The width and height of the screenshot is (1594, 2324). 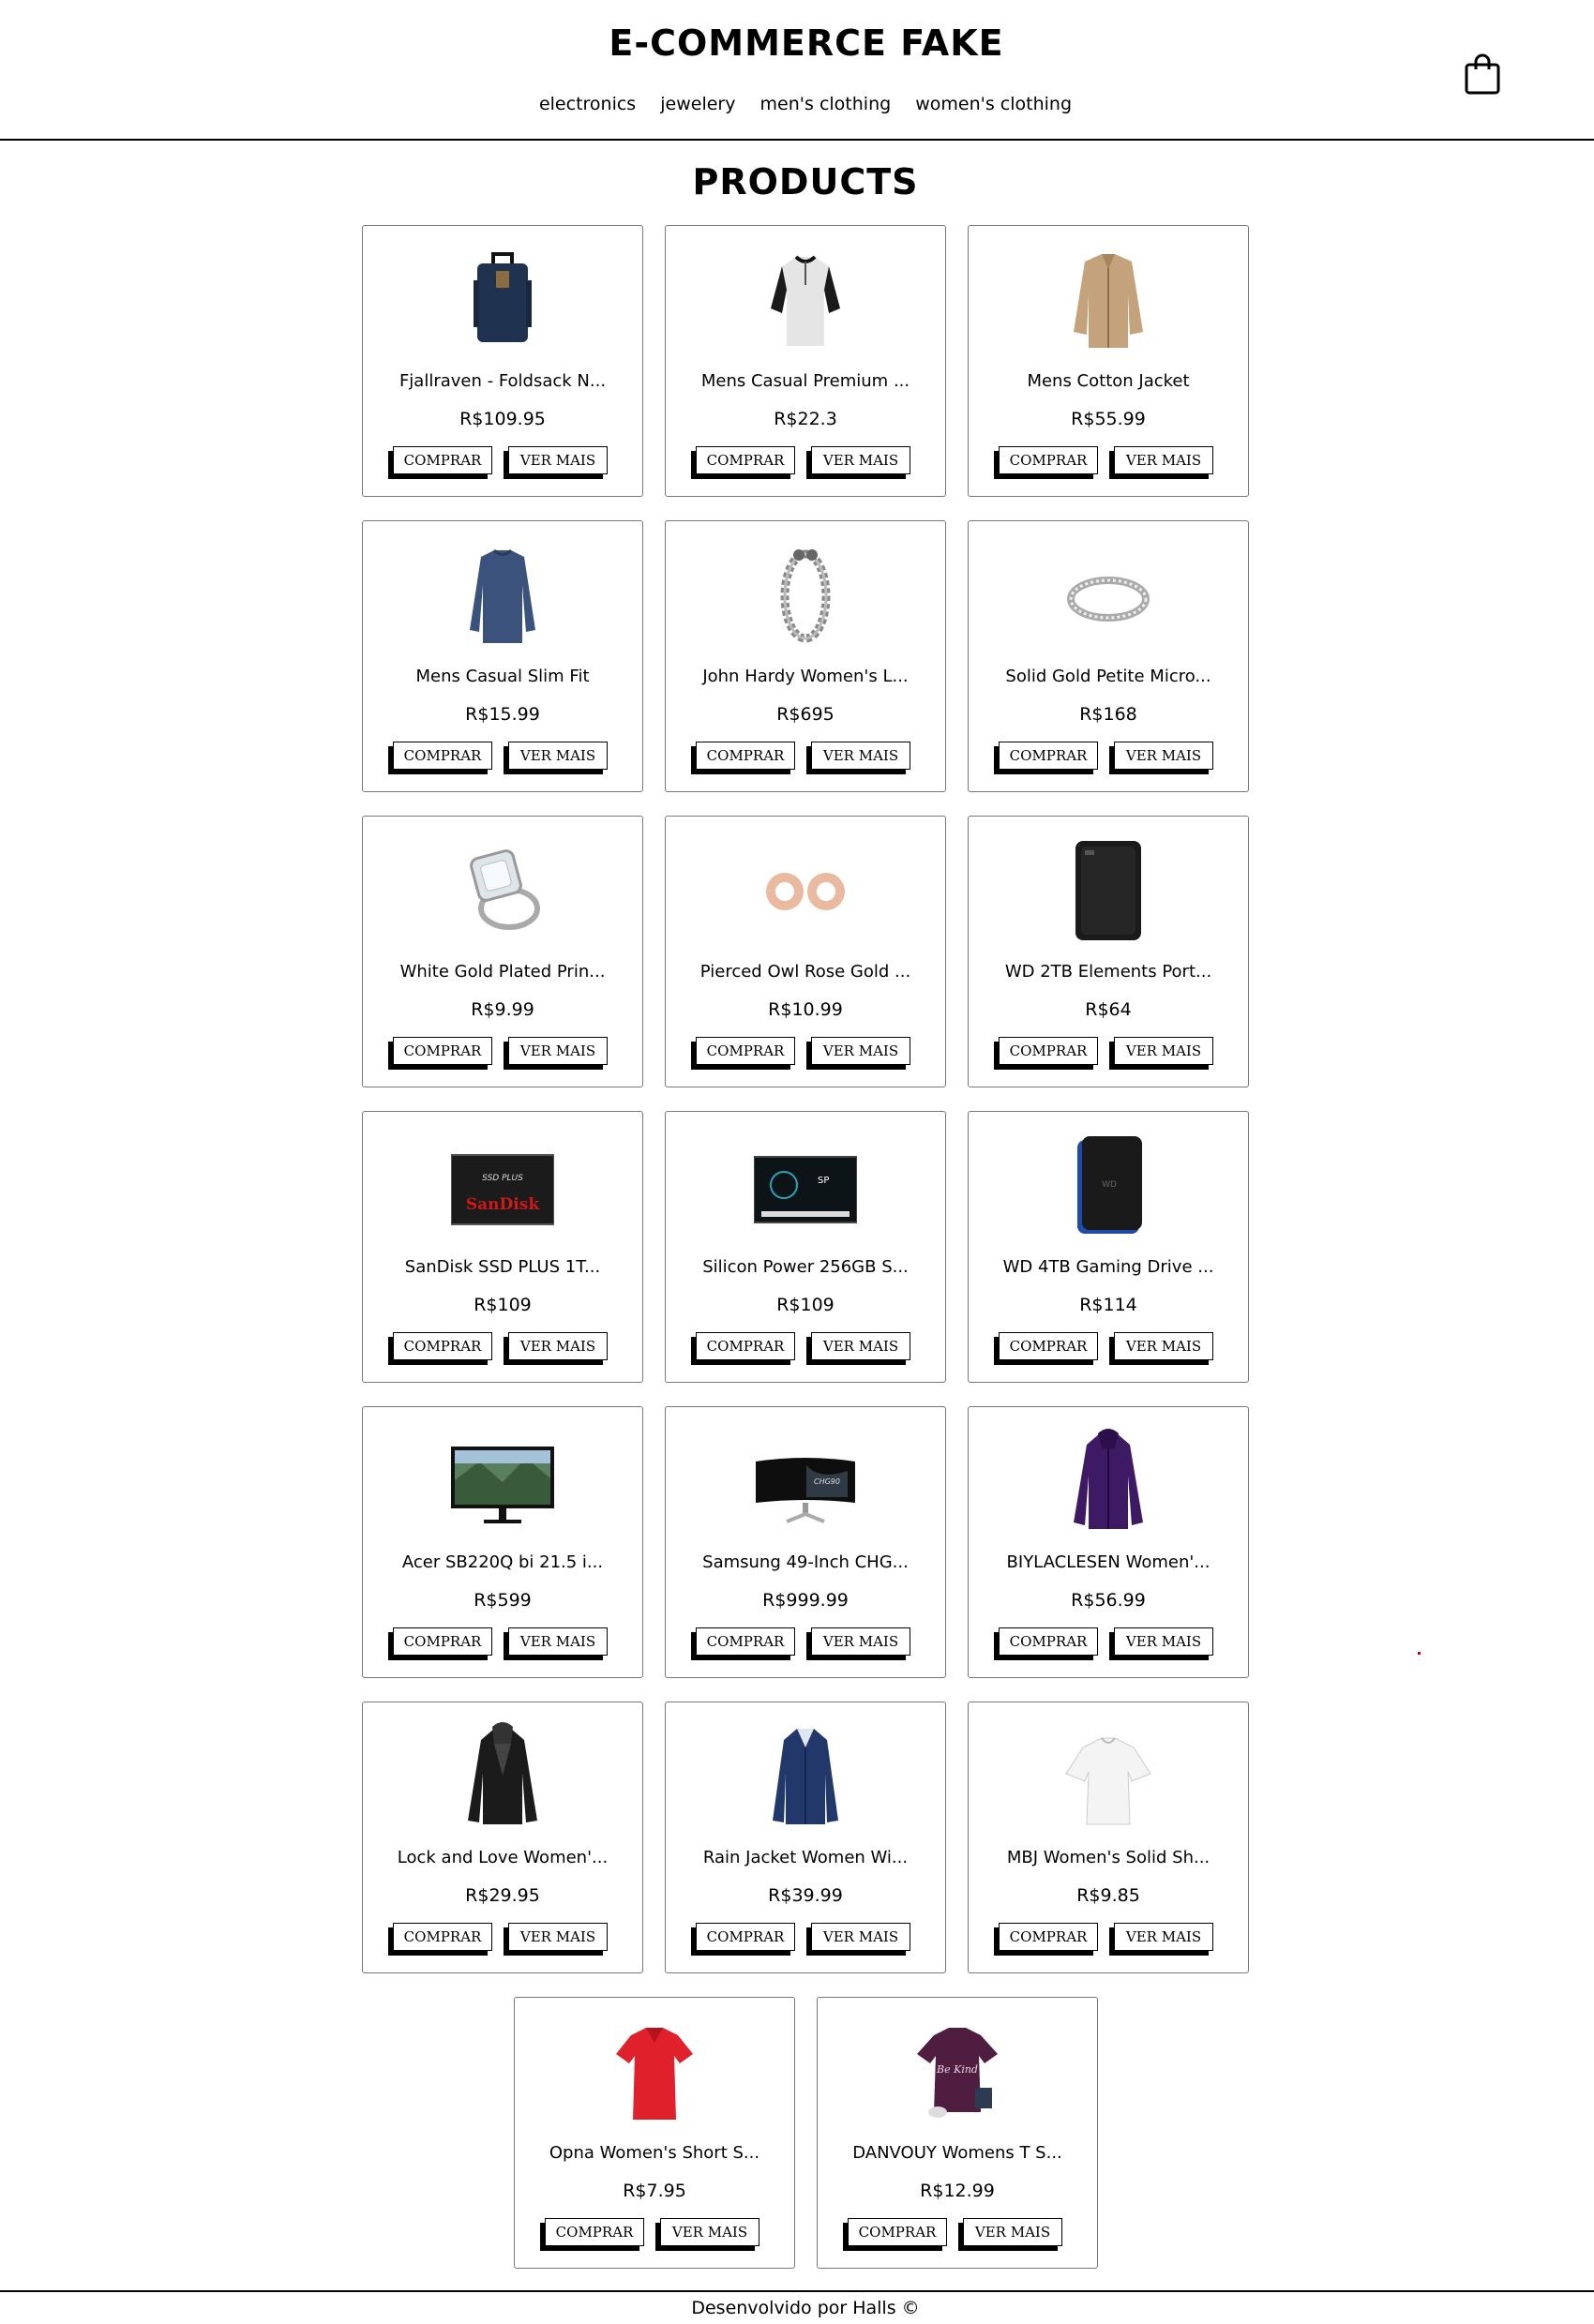 I want to click on product-price: R$168, so click(x=1108, y=714).